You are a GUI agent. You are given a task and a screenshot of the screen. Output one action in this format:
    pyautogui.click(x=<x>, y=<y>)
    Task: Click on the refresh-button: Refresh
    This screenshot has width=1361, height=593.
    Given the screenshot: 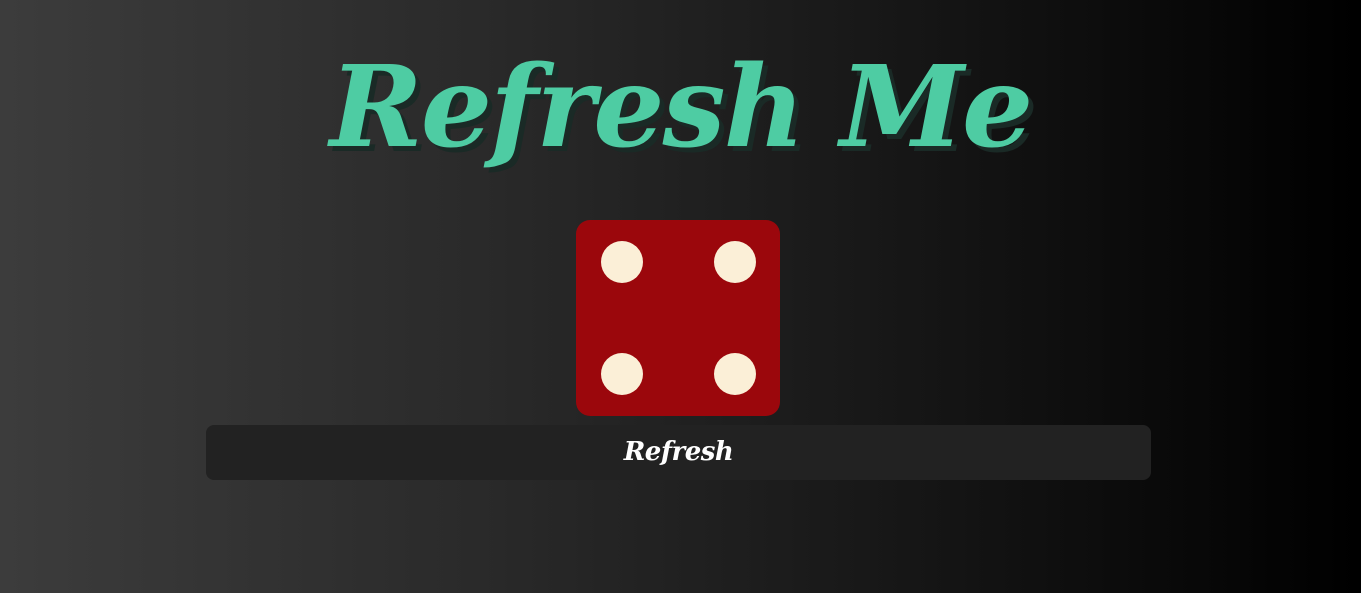 What is the action you would take?
    pyautogui.click(x=678, y=452)
    